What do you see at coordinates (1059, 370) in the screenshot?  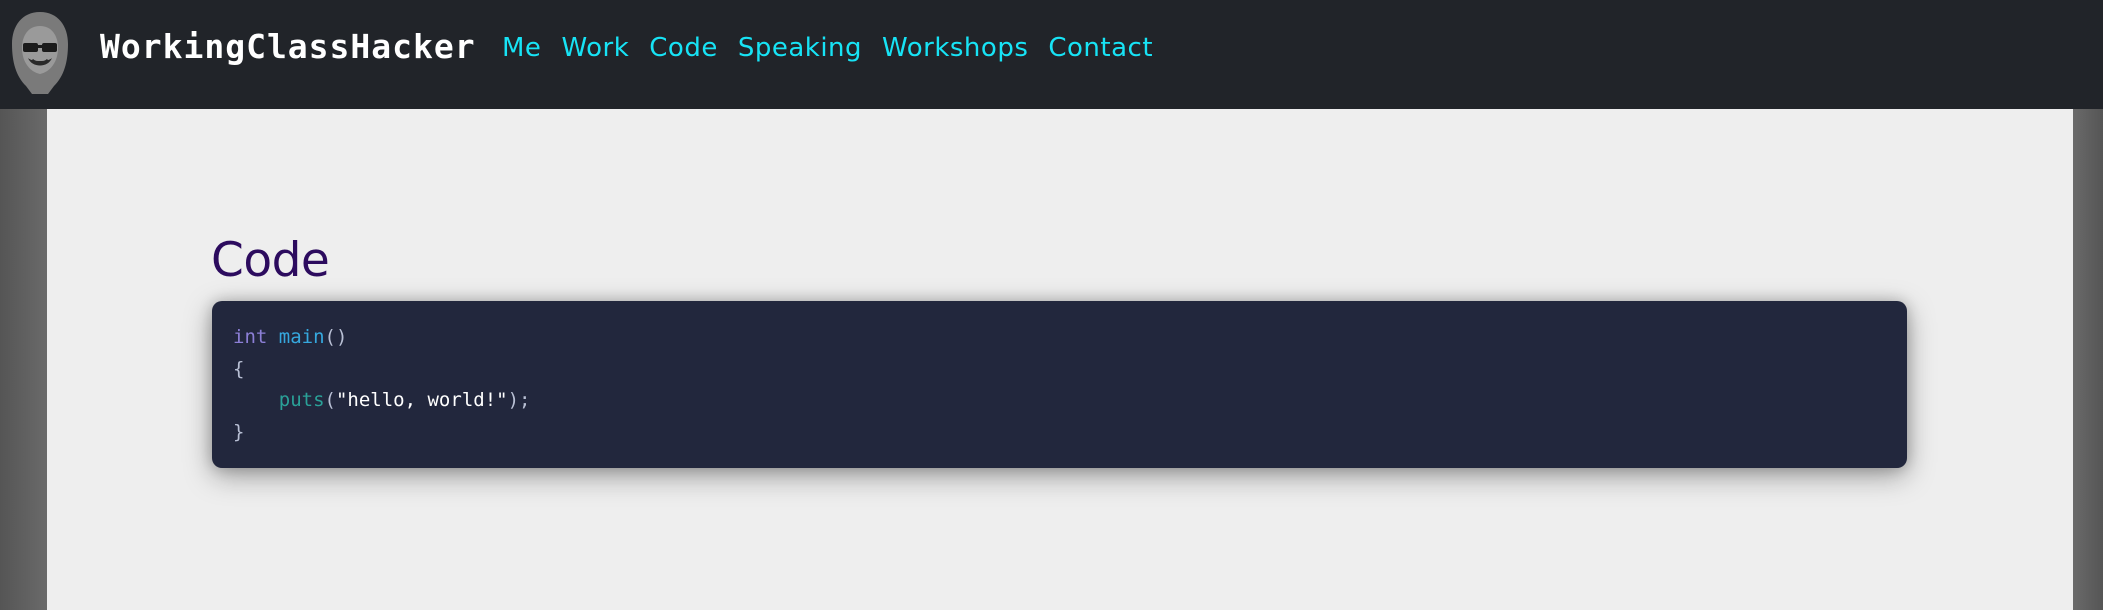 I see `code-line: {` at bounding box center [1059, 370].